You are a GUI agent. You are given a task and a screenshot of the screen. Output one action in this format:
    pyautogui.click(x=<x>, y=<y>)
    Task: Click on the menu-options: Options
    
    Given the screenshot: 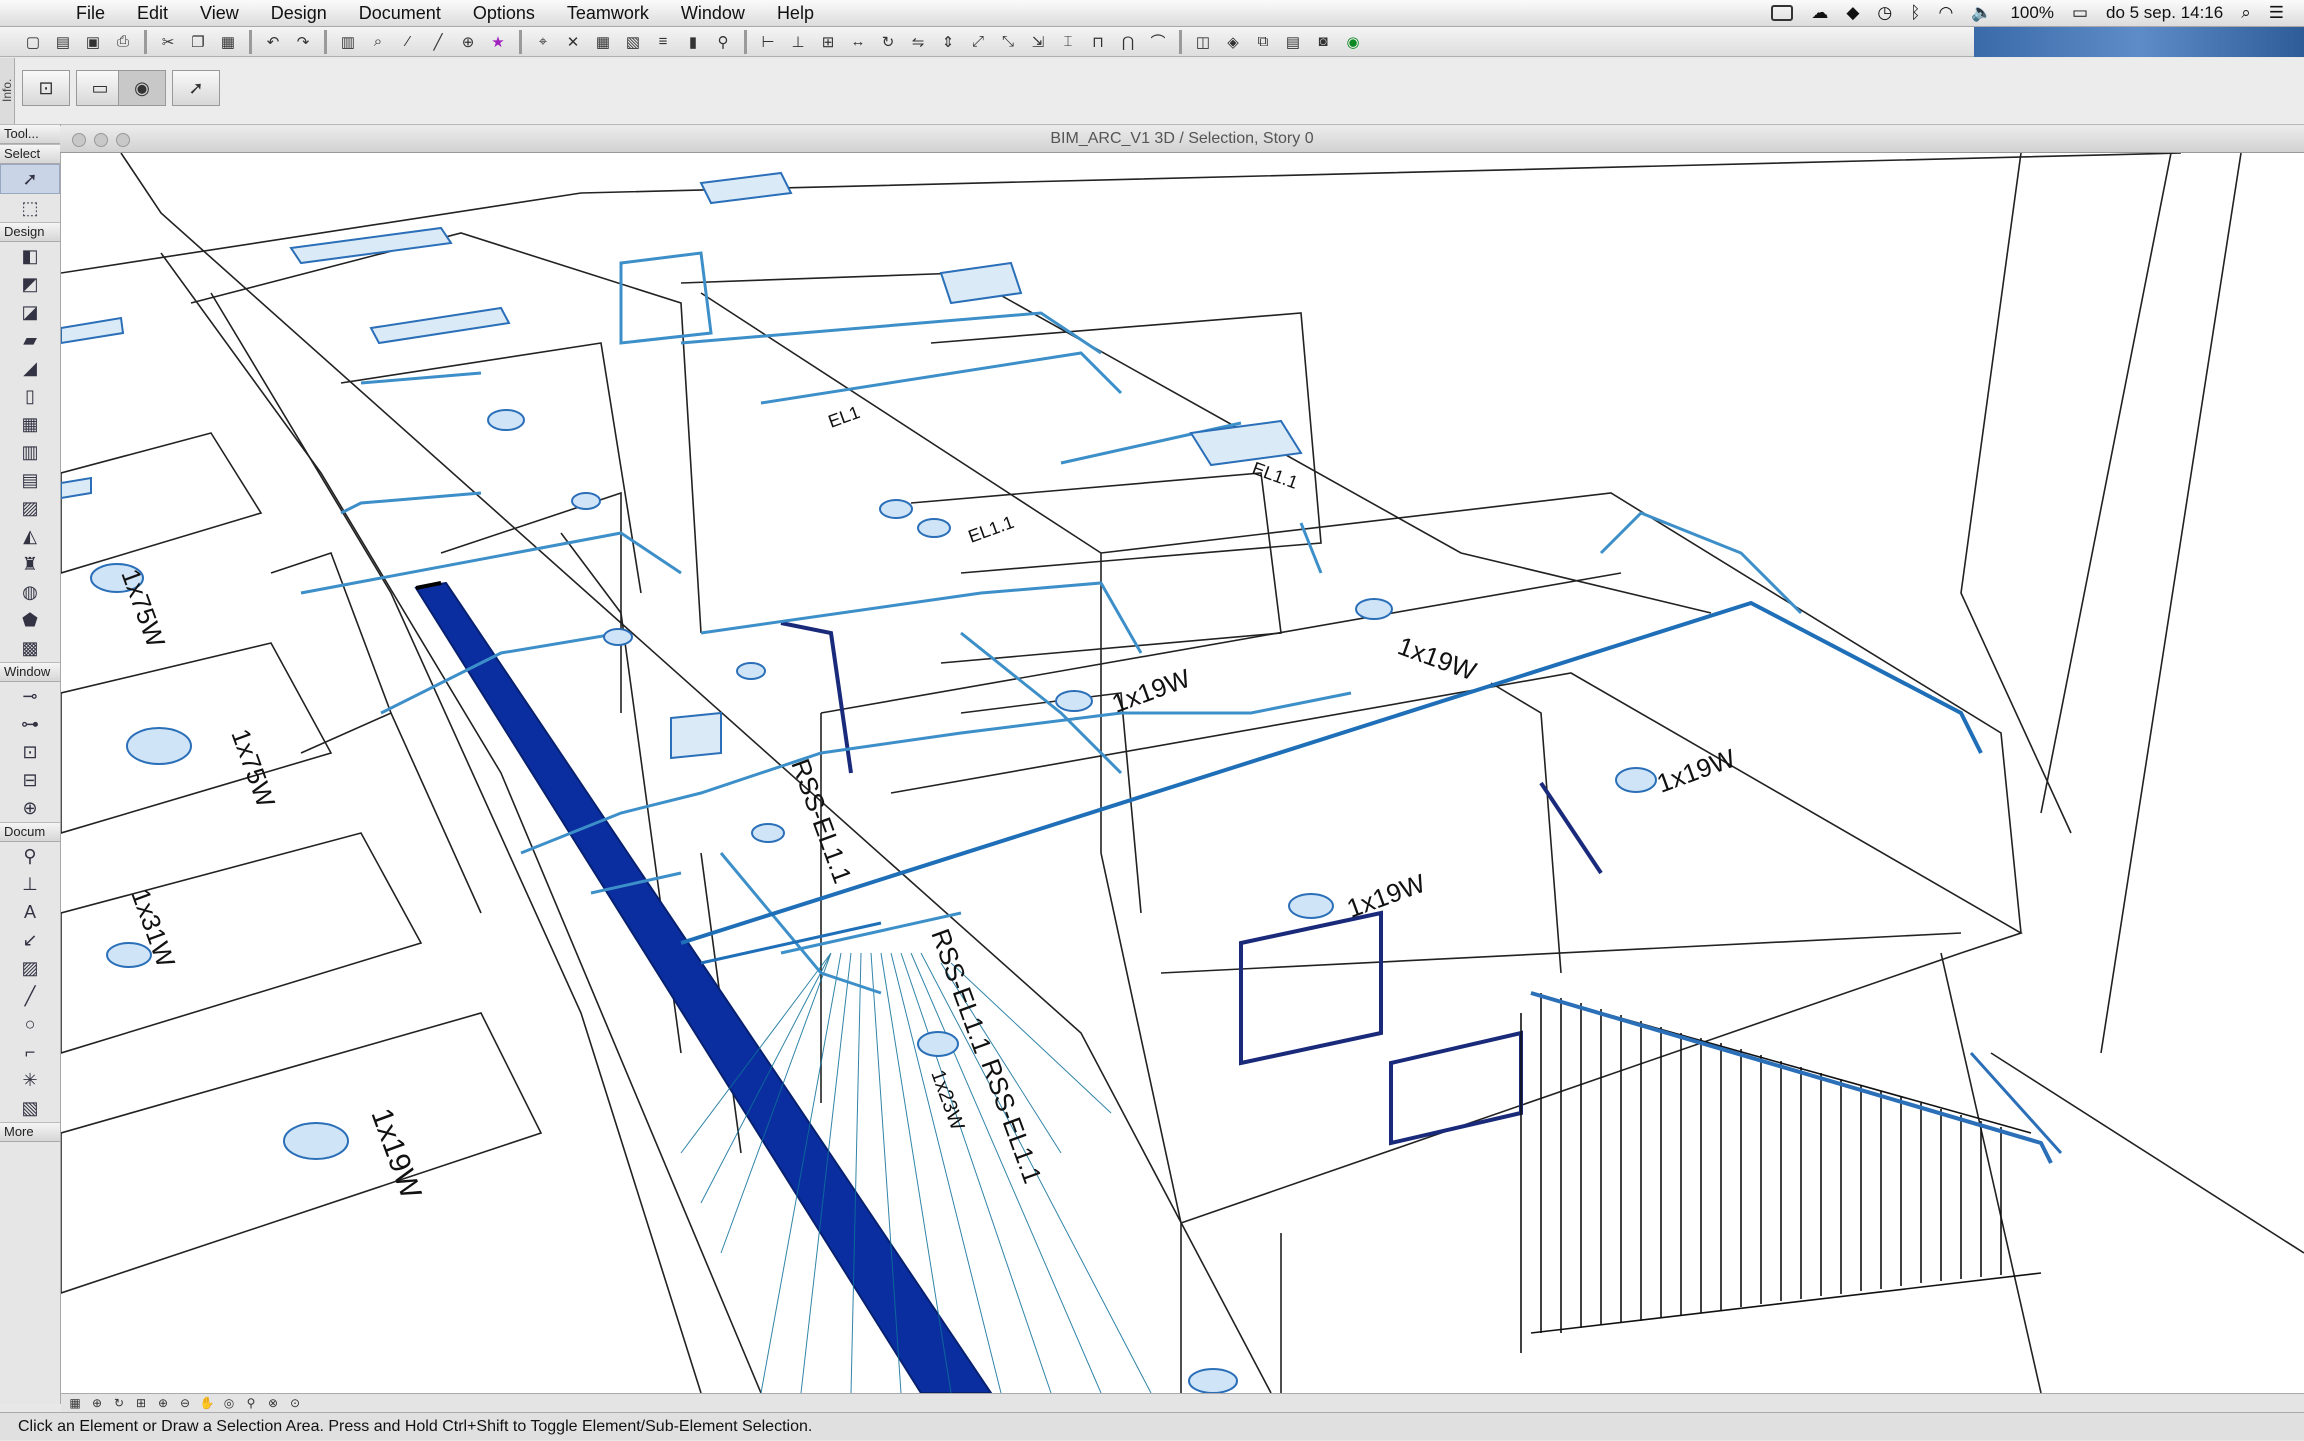 What is the action you would take?
    pyautogui.click(x=504, y=13)
    